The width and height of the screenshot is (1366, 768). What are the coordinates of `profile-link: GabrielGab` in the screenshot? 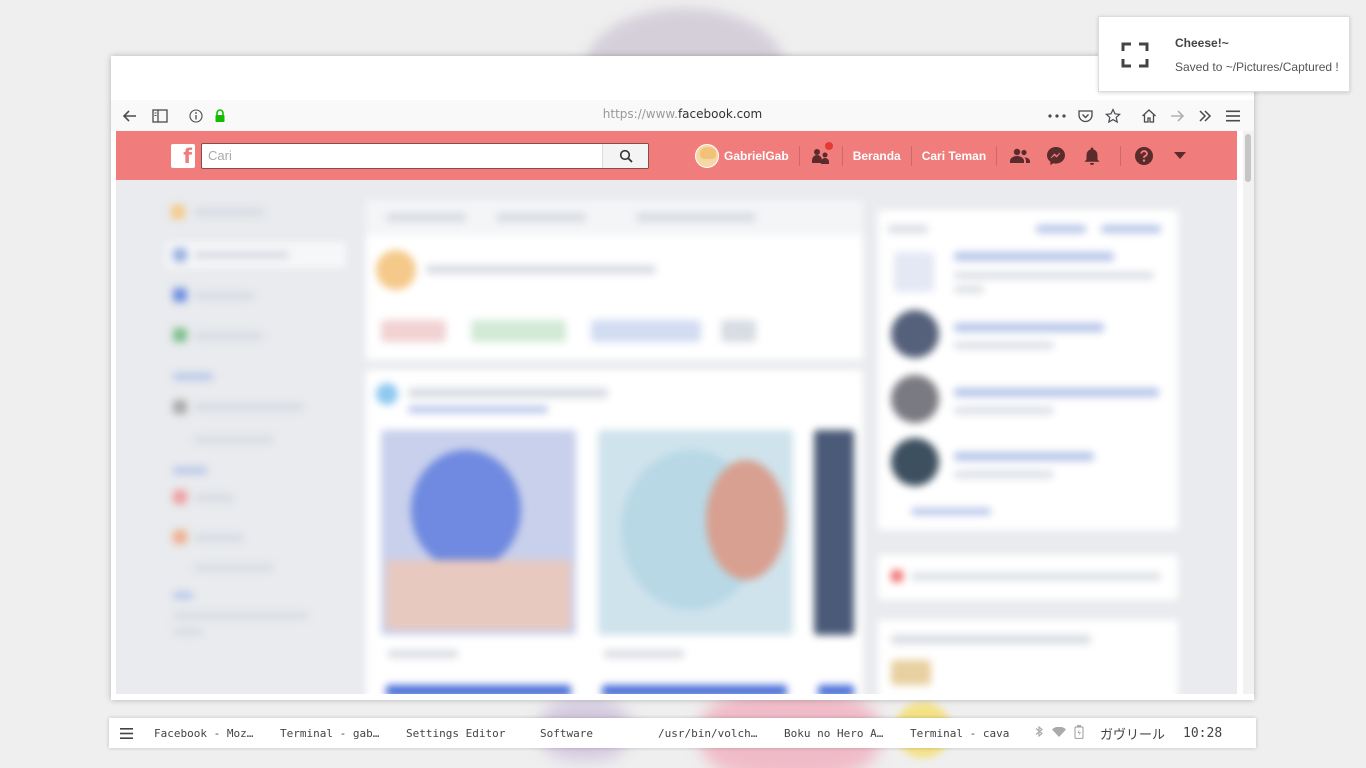 It's located at (742, 155).